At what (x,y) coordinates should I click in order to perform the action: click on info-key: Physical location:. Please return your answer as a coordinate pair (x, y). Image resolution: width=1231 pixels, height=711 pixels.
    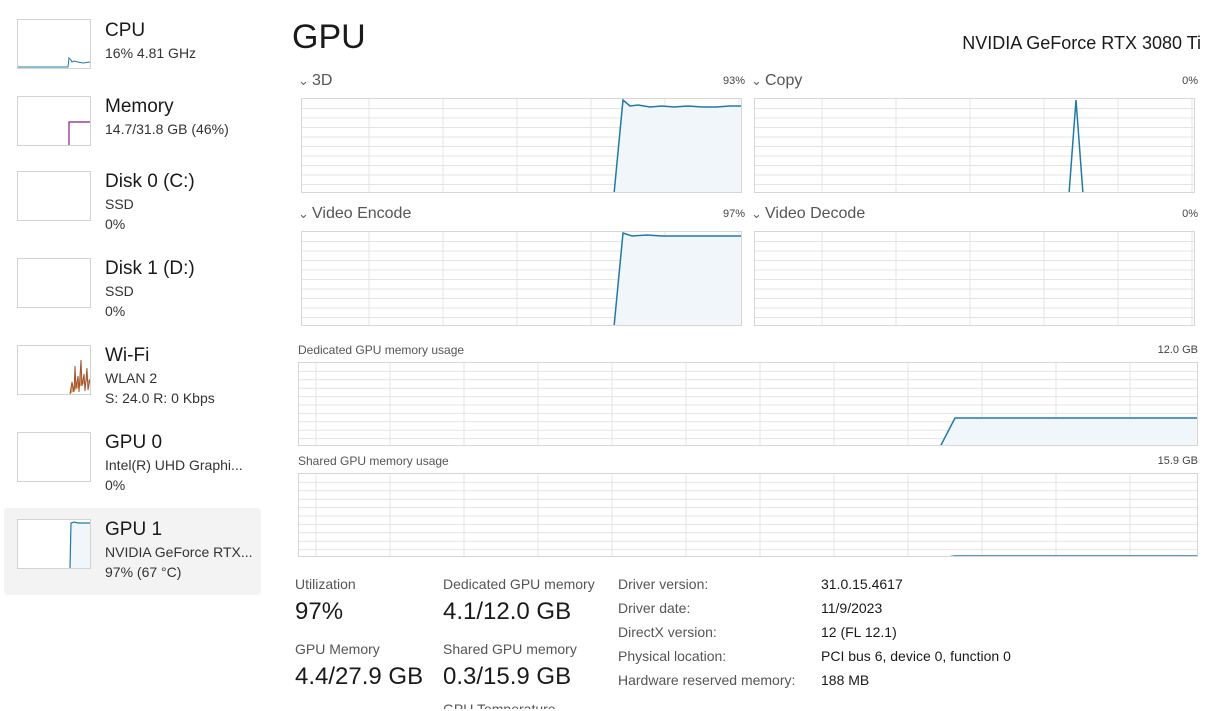
    Looking at the image, I should click on (672, 656).